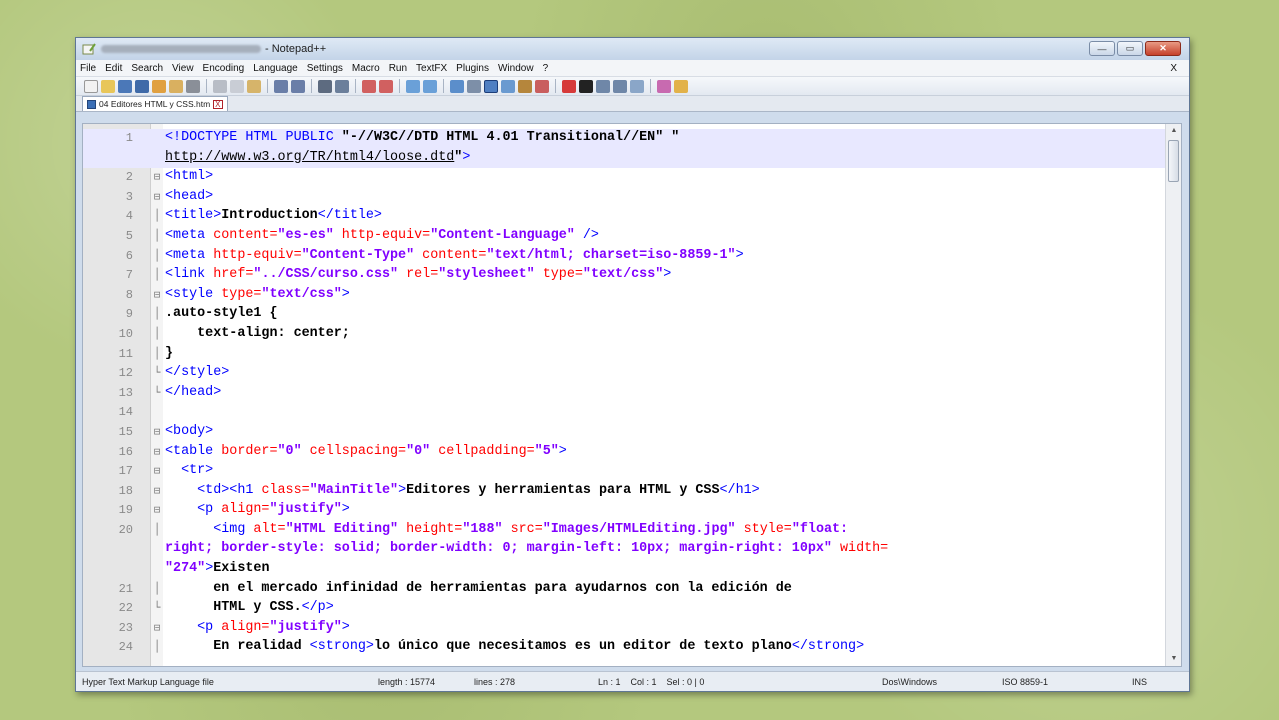 Image resolution: width=1279 pixels, height=720 pixels. Describe the element at coordinates (1173, 161) in the screenshot. I see `scroll-thumb` at that location.